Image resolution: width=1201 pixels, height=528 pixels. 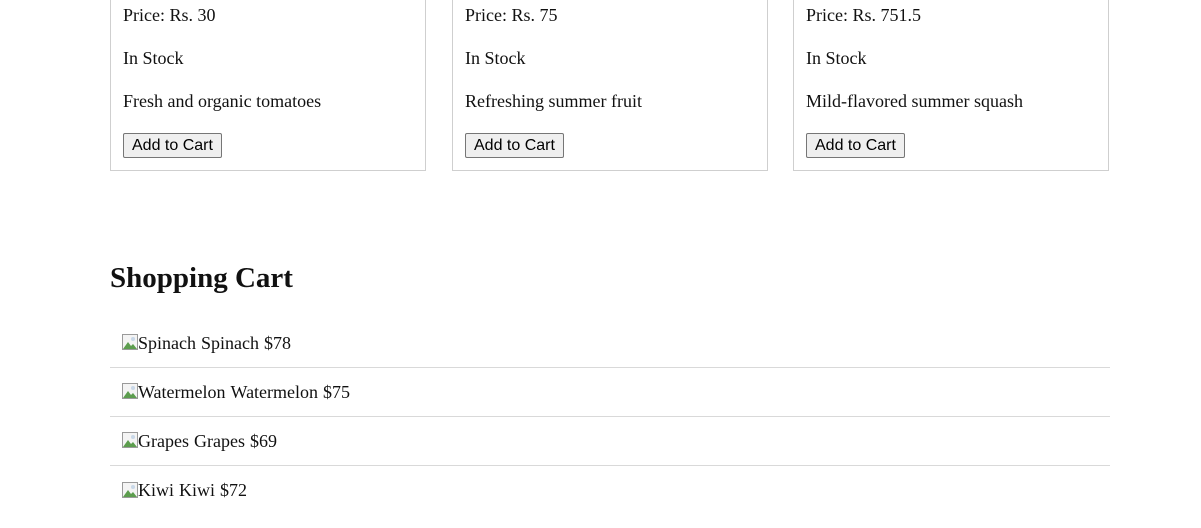 What do you see at coordinates (230, 342) in the screenshot?
I see `cart-item-name: Spinach` at bounding box center [230, 342].